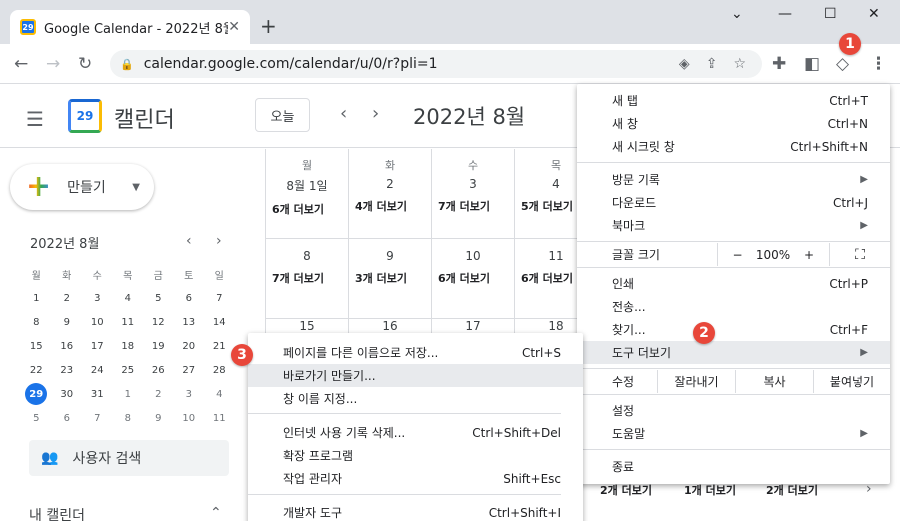 Image resolution: width=900 pixels, height=521 pixels. Describe the element at coordinates (282, 115) in the screenshot. I see `today-button: 오늘` at that location.